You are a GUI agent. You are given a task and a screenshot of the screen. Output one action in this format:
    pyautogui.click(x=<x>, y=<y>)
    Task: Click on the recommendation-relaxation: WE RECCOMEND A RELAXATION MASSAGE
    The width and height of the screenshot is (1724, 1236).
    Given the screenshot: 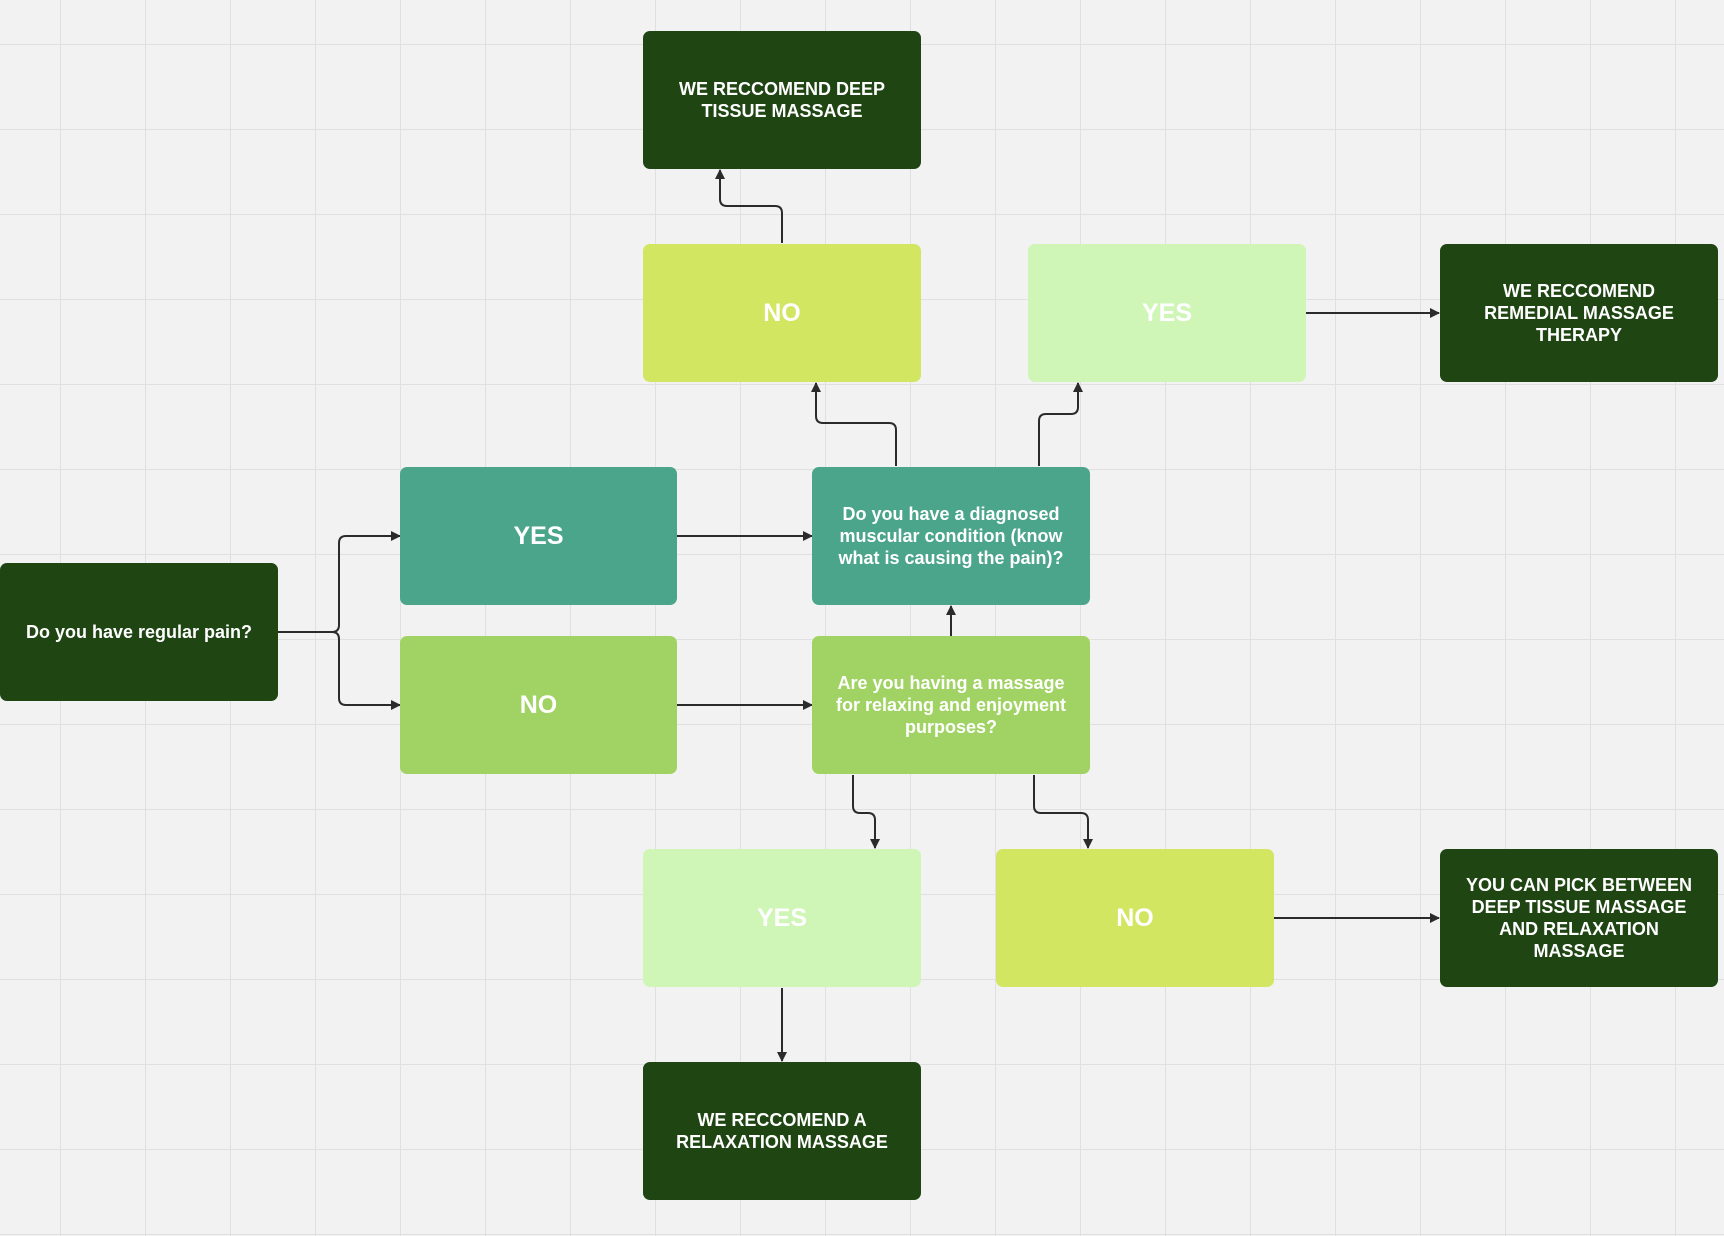 What is the action you would take?
    pyautogui.click(x=782, y=1131)
    